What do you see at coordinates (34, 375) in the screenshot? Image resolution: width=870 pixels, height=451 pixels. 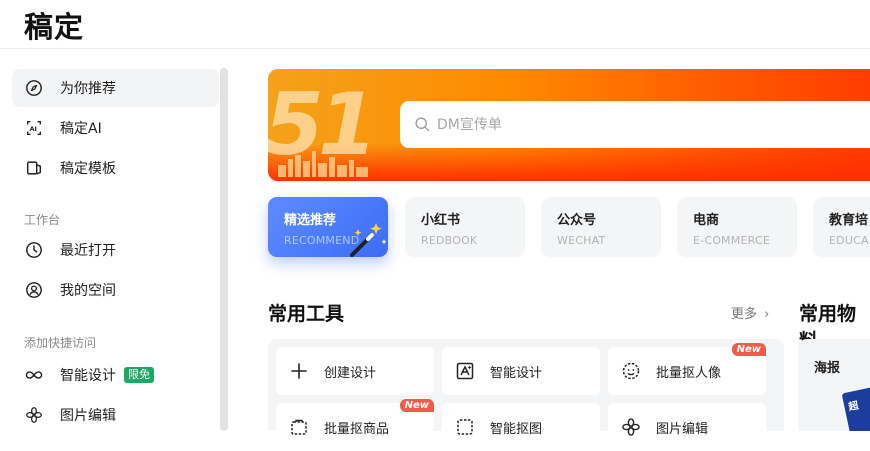 I see `infinity-icon` at bounding box center [34, 375].